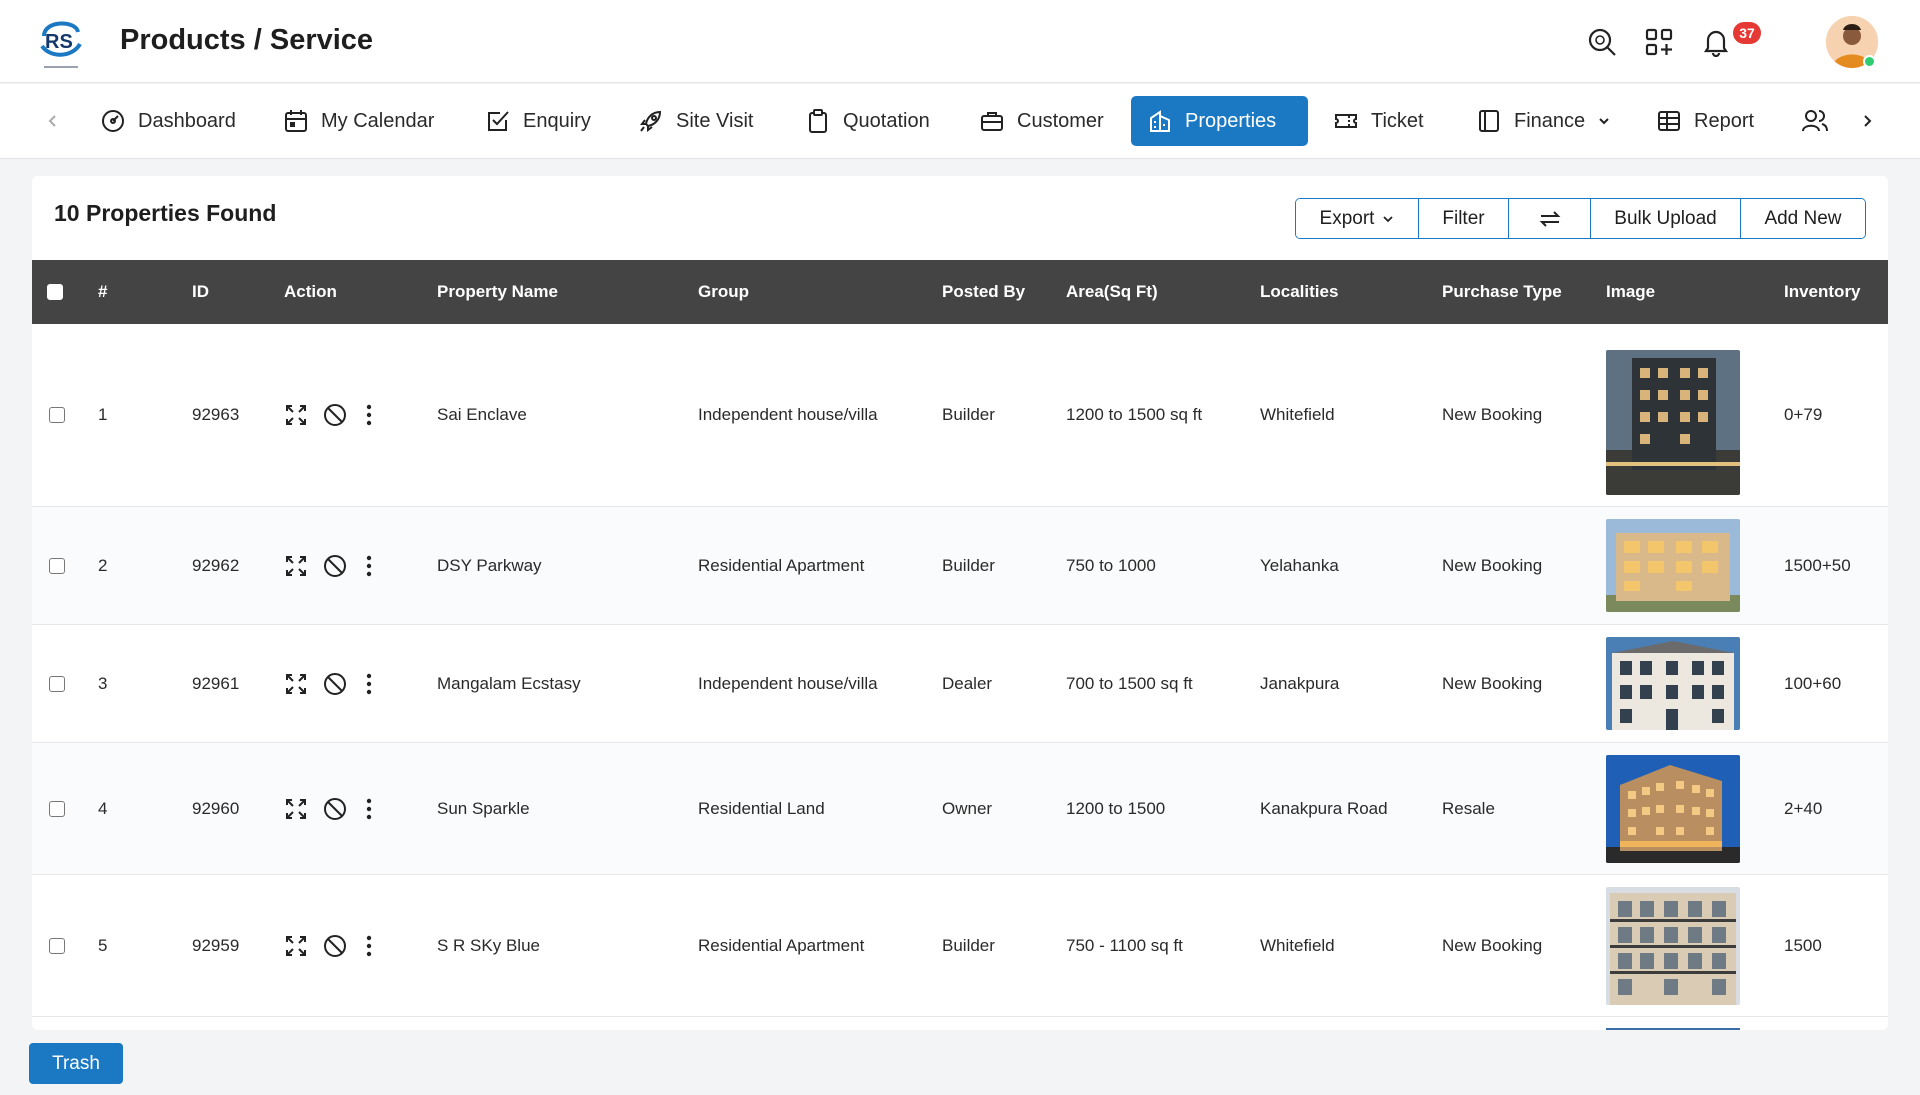 The height and width of the screenshot is (1095, 1920). I want to click on svg-text: RS, so click(59, 42).